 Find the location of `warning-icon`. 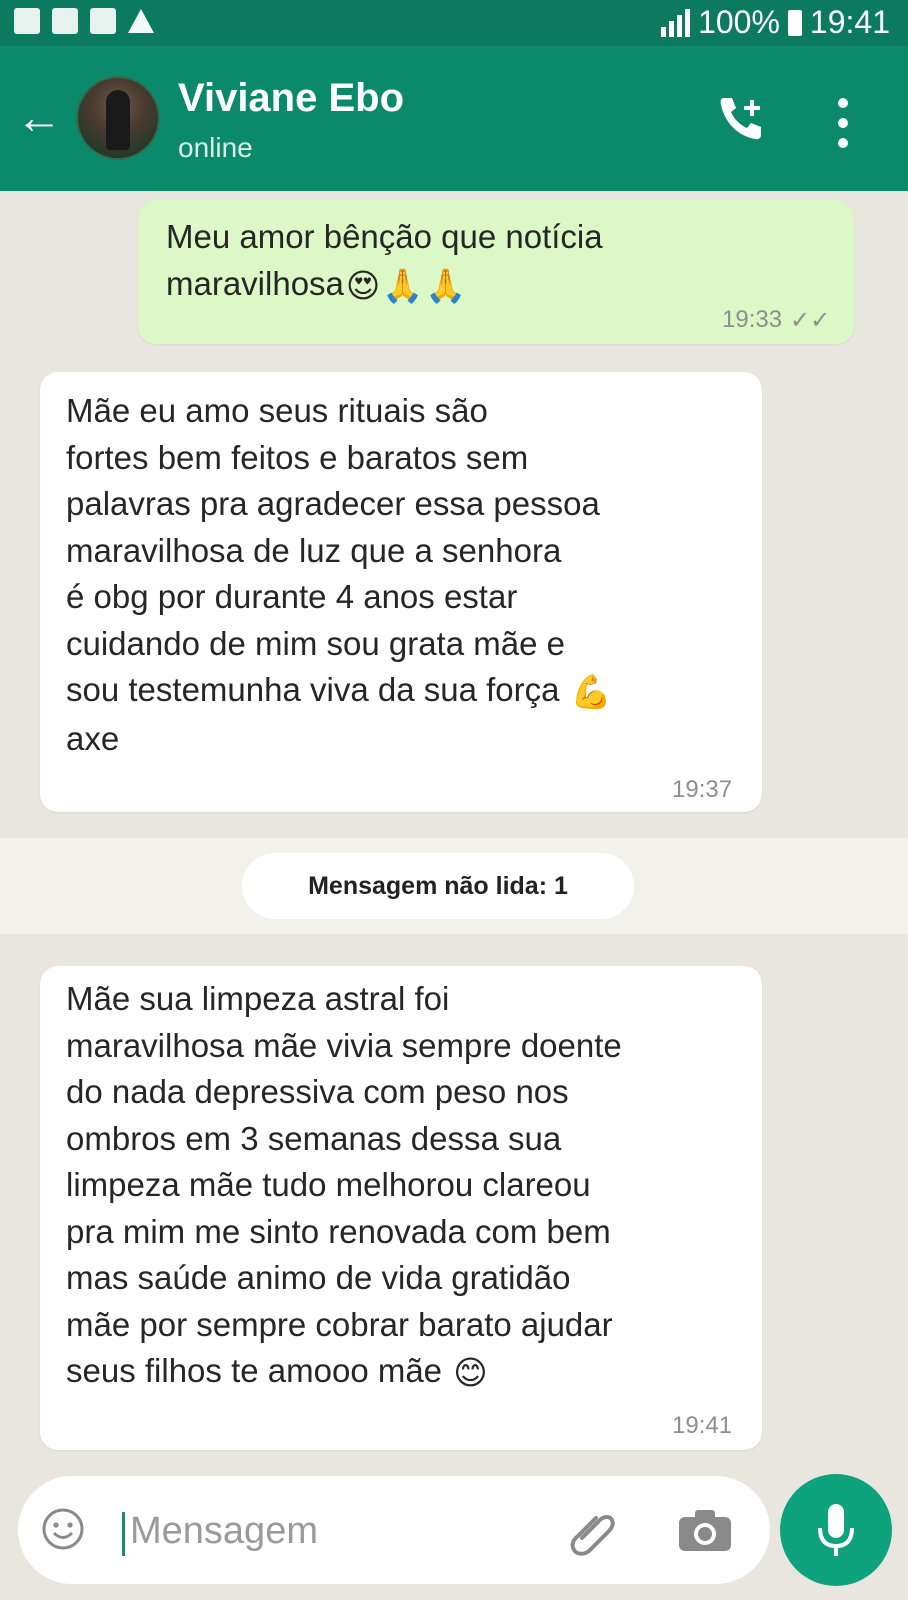

warning-icon is located at coordinates (141, 21).